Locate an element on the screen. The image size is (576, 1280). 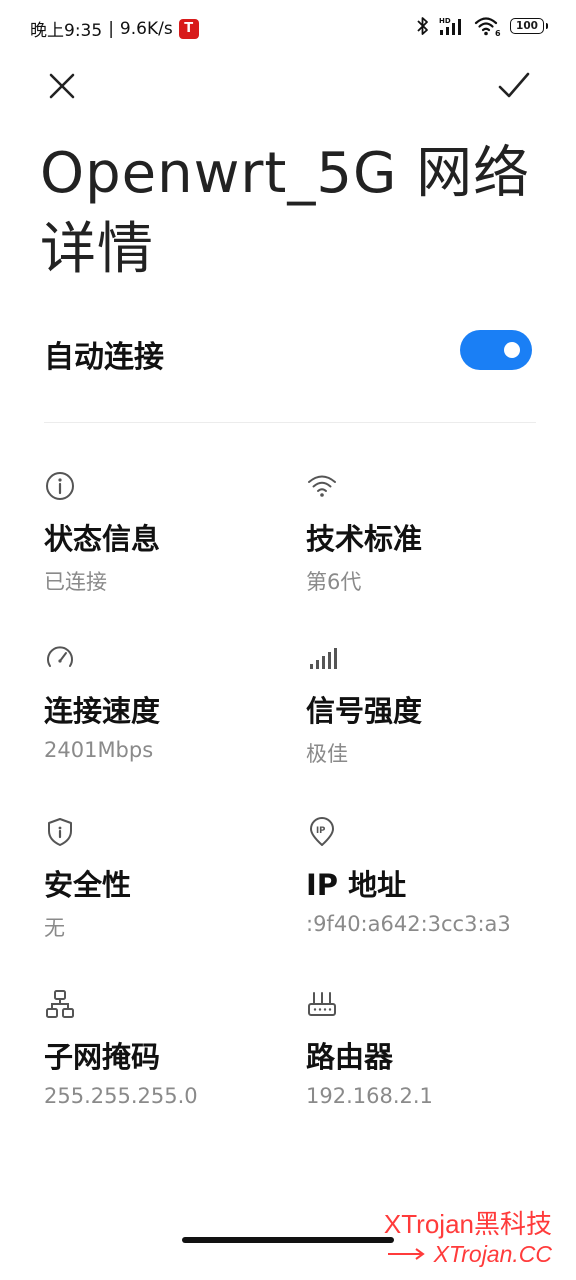
ip-pin-icon: IP is located at coordinates (322, 831).